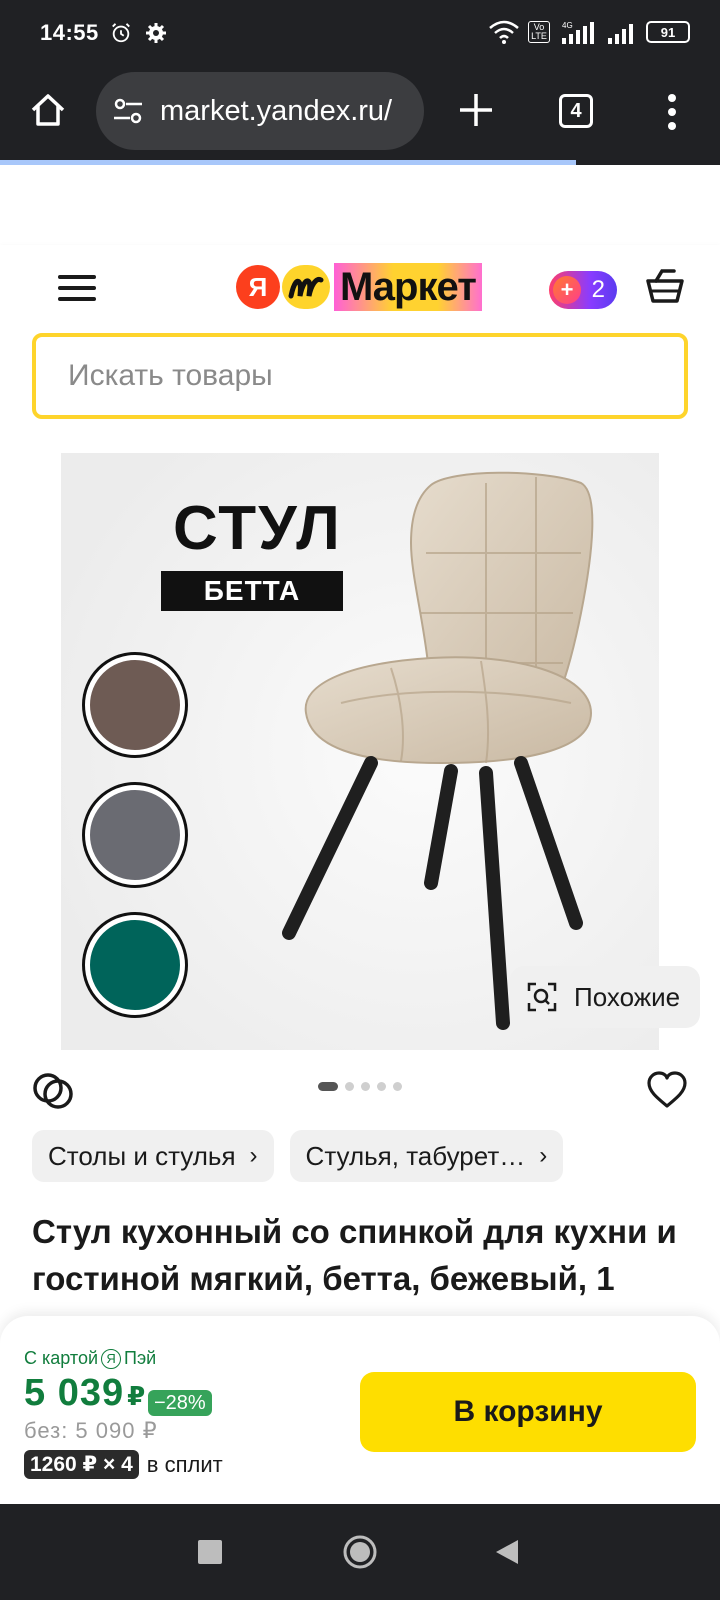  Describe the element at coordinates (91, 1430) in the screenshot. I see `old-price: без: 5 090 ₽` at that location.